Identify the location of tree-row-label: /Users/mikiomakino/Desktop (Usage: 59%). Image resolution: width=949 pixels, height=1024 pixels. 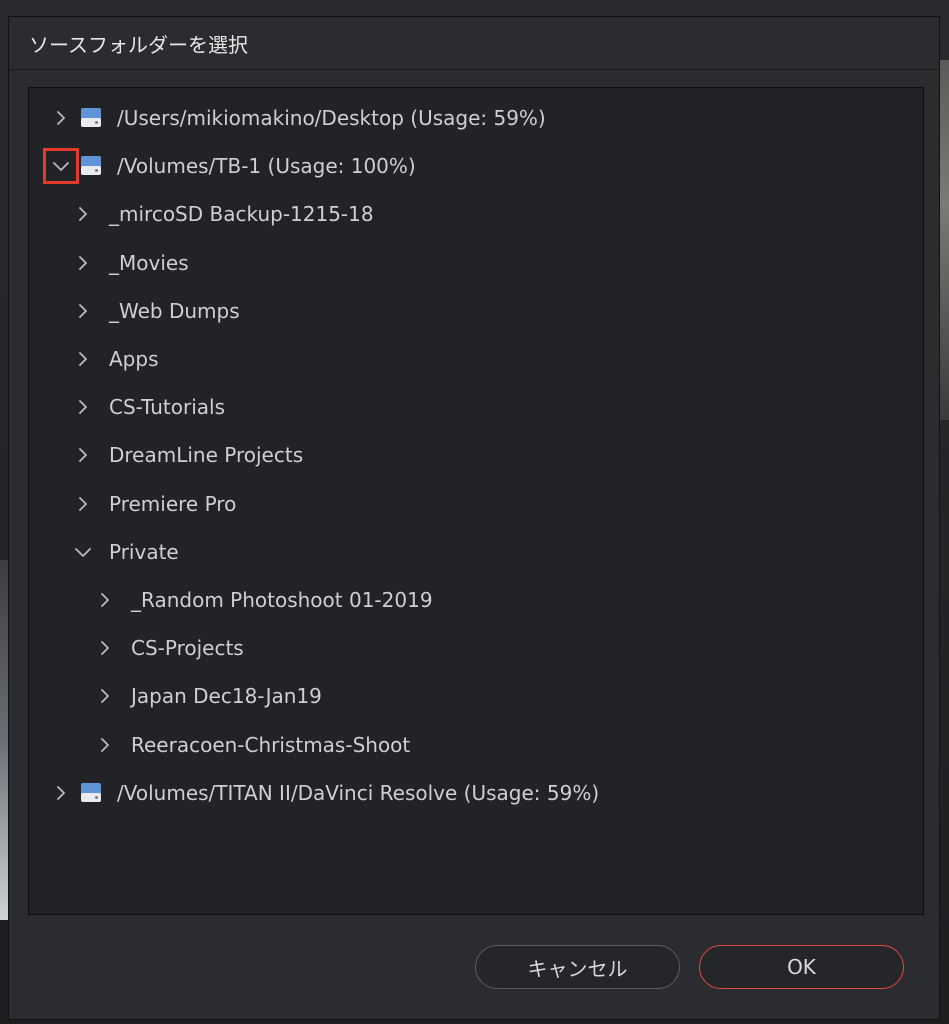
(331, 118).